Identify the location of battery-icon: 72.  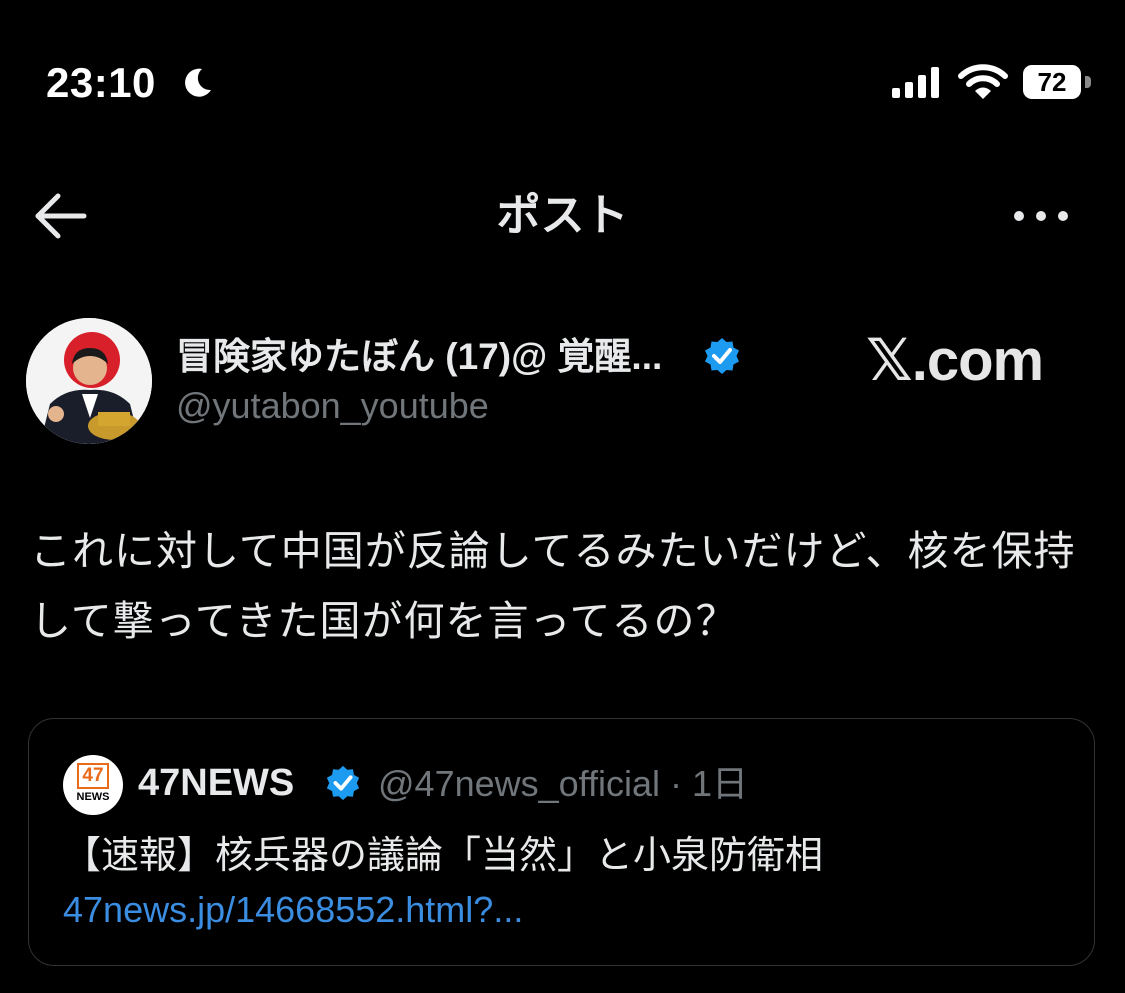
(1056, 82).